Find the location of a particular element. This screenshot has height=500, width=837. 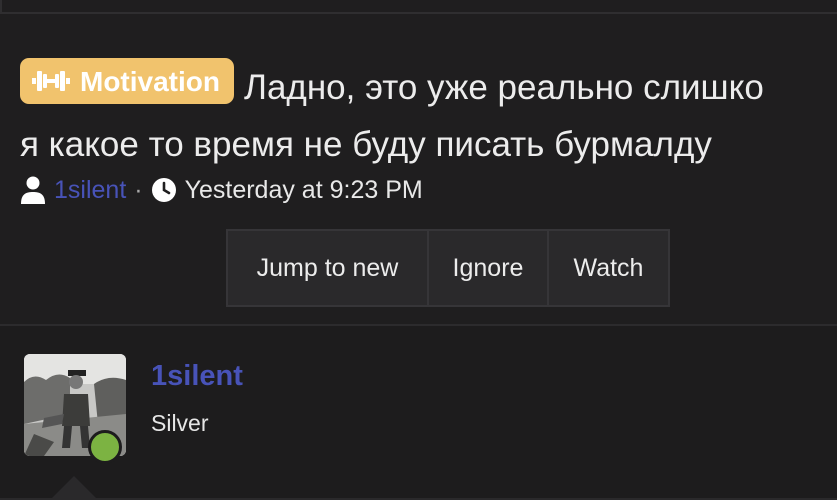

user-icon is located at coordinates (33, 190).